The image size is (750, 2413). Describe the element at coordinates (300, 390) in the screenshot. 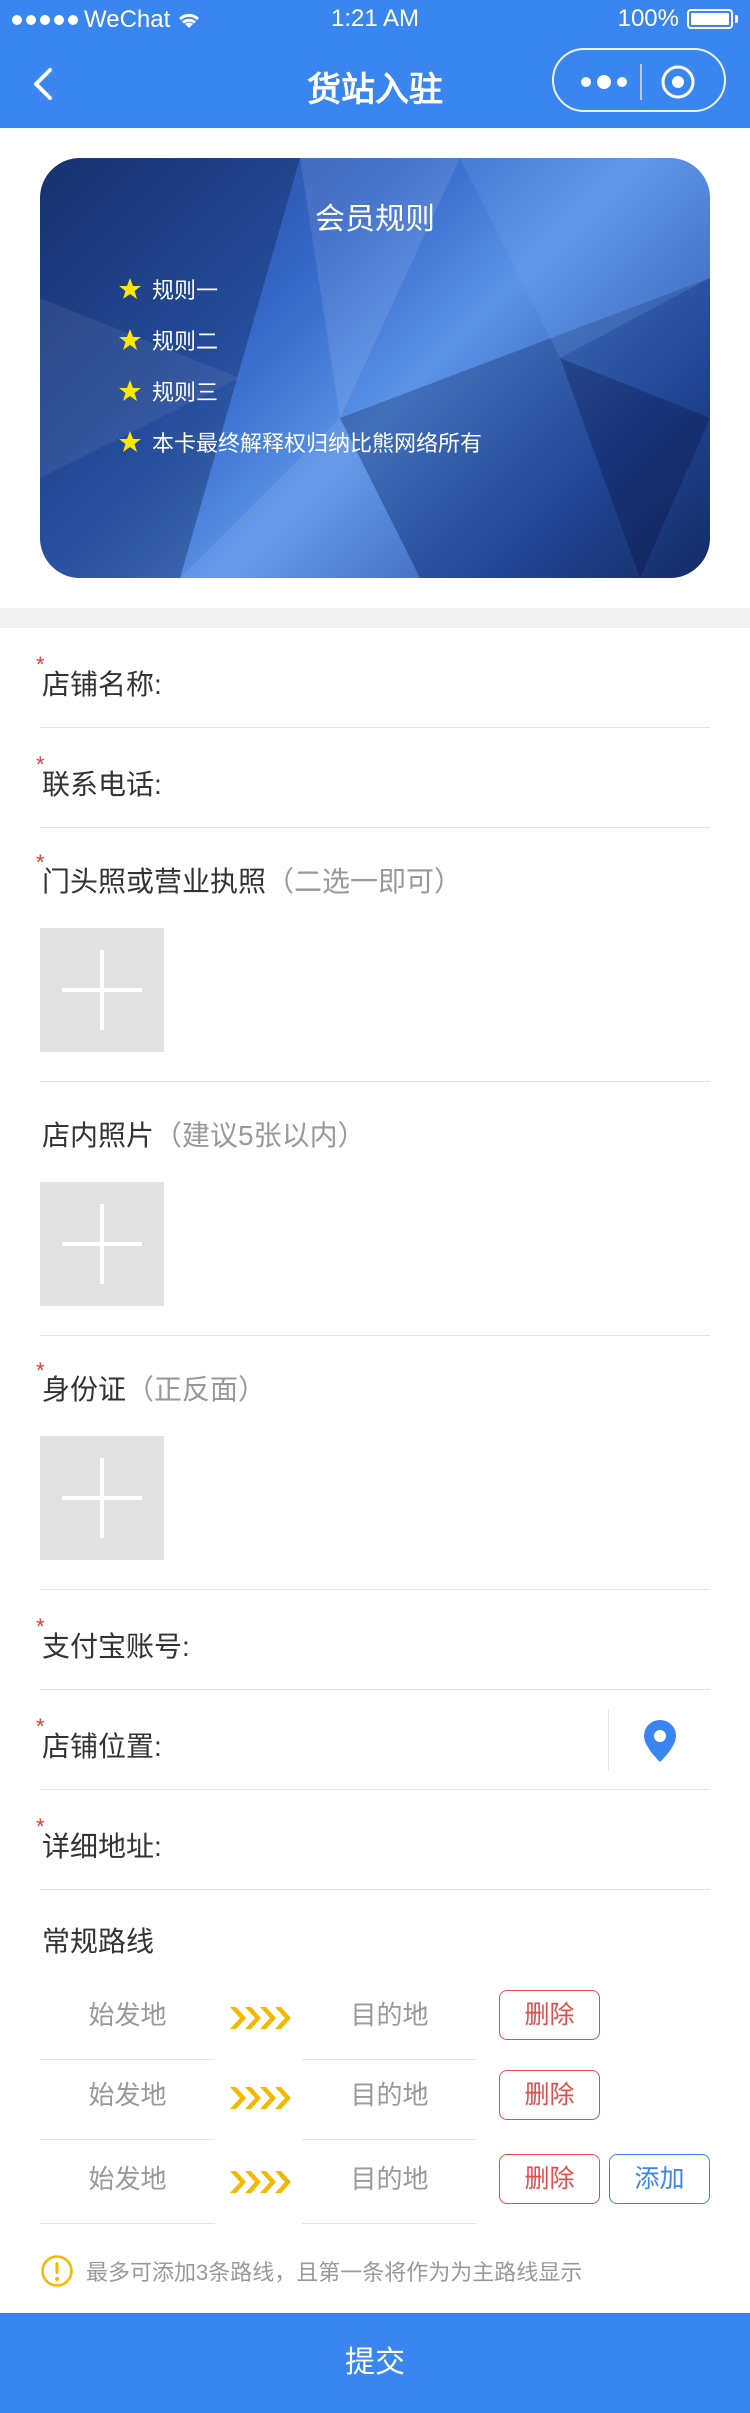

I see `rule-item: 规则三` at that location.